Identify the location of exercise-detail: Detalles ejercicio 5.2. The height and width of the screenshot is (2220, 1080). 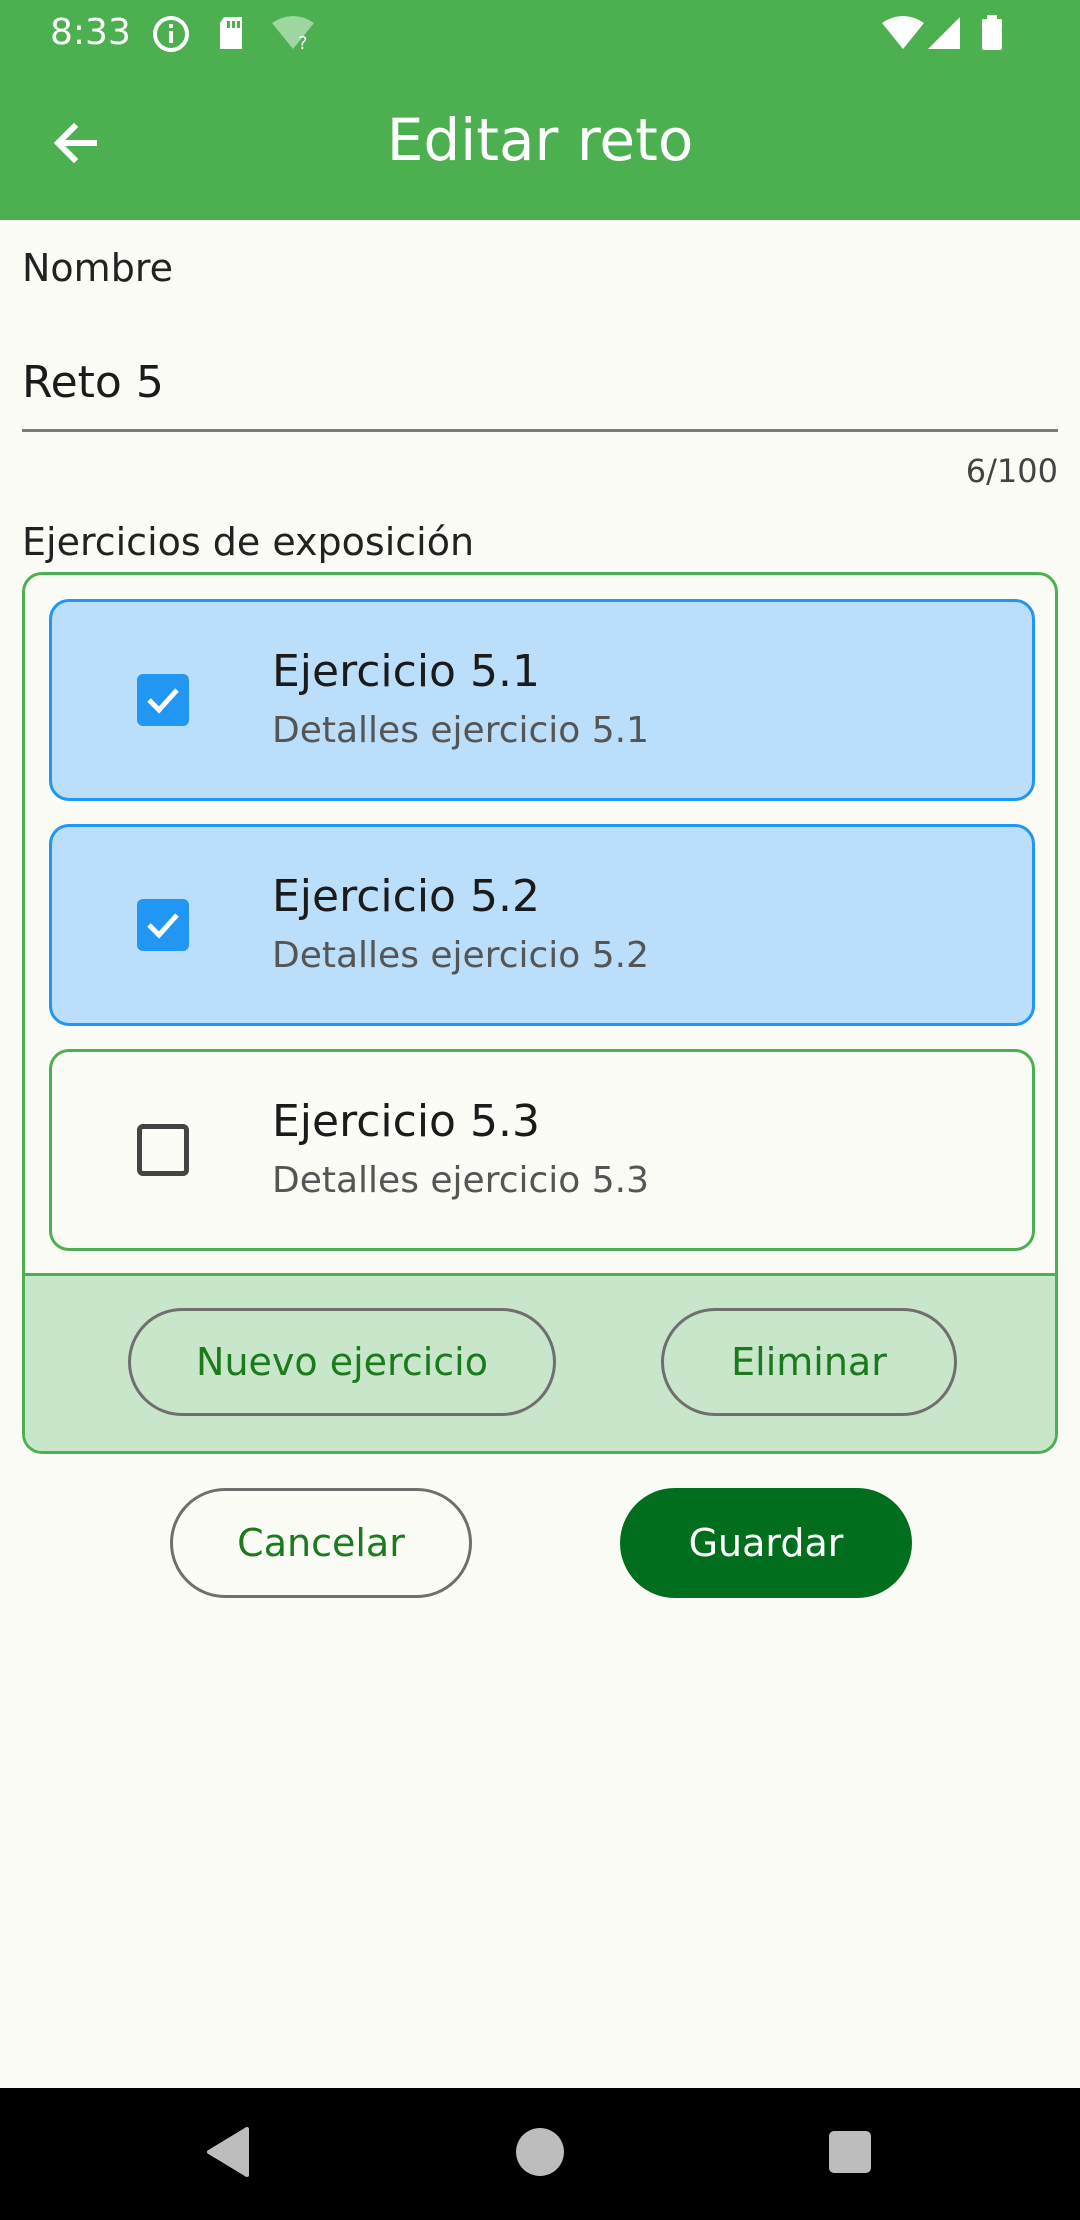
(461, 955).